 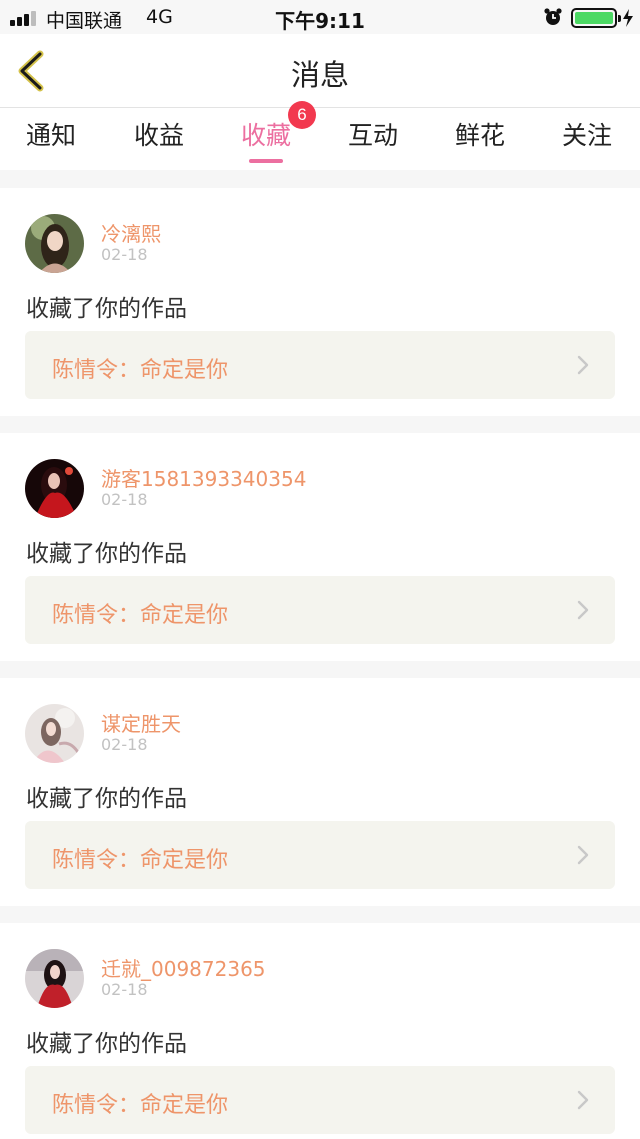 What do you see at coordinates (203, 477) in the screenshot?
I see `username: 游客1581393340354` at bounding box center [203, 477].